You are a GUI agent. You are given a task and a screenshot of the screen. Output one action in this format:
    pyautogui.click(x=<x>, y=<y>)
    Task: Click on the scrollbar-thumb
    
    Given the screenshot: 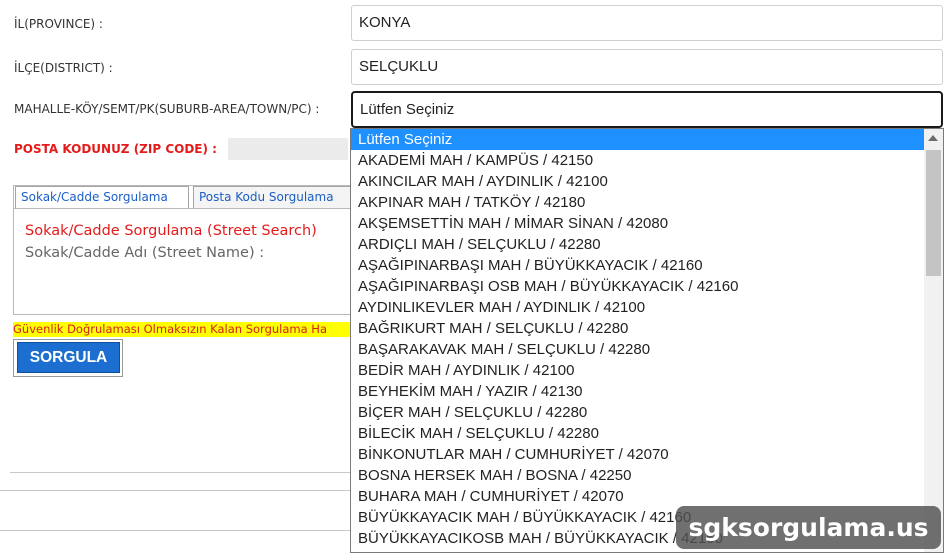 What is the action you would take?
    pyautogui.click(x=933, y=213)
    